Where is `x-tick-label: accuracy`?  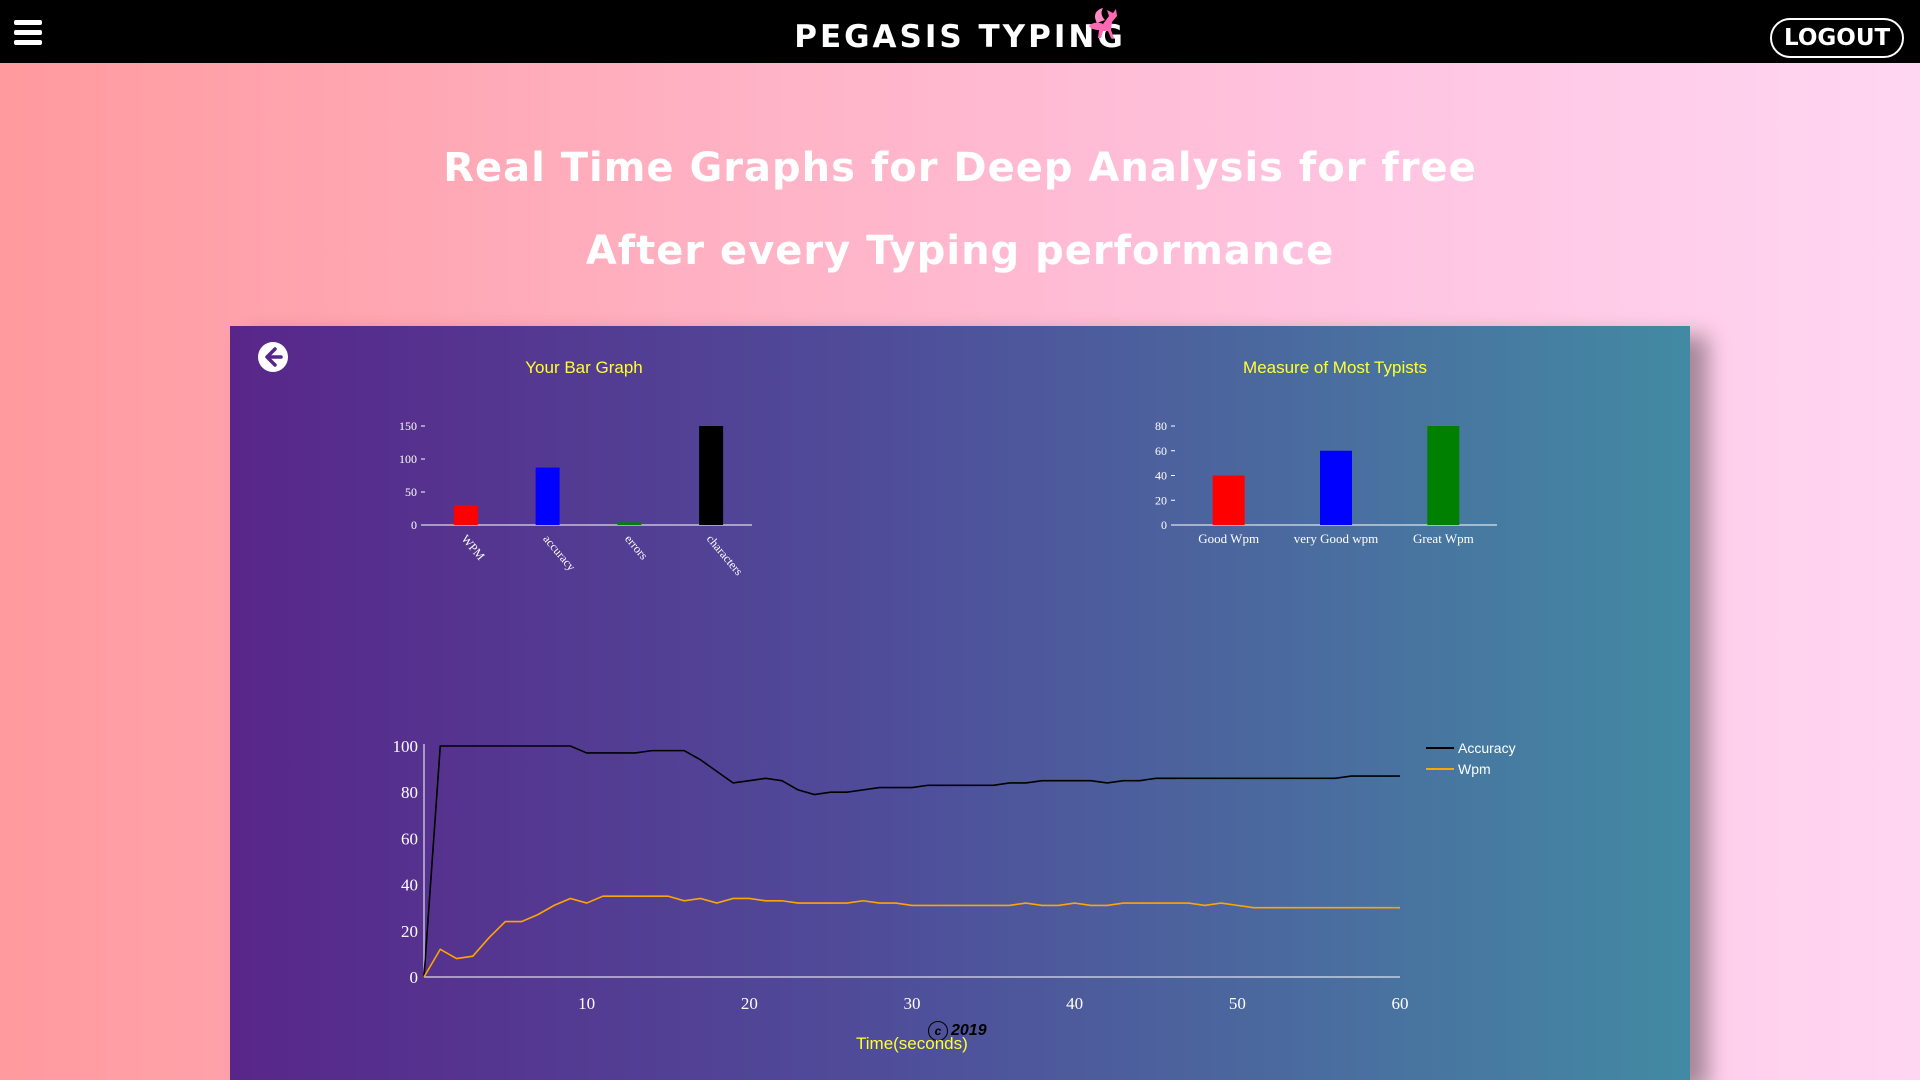
x-tick-label: accuracy is located at coordinates (559, 553).